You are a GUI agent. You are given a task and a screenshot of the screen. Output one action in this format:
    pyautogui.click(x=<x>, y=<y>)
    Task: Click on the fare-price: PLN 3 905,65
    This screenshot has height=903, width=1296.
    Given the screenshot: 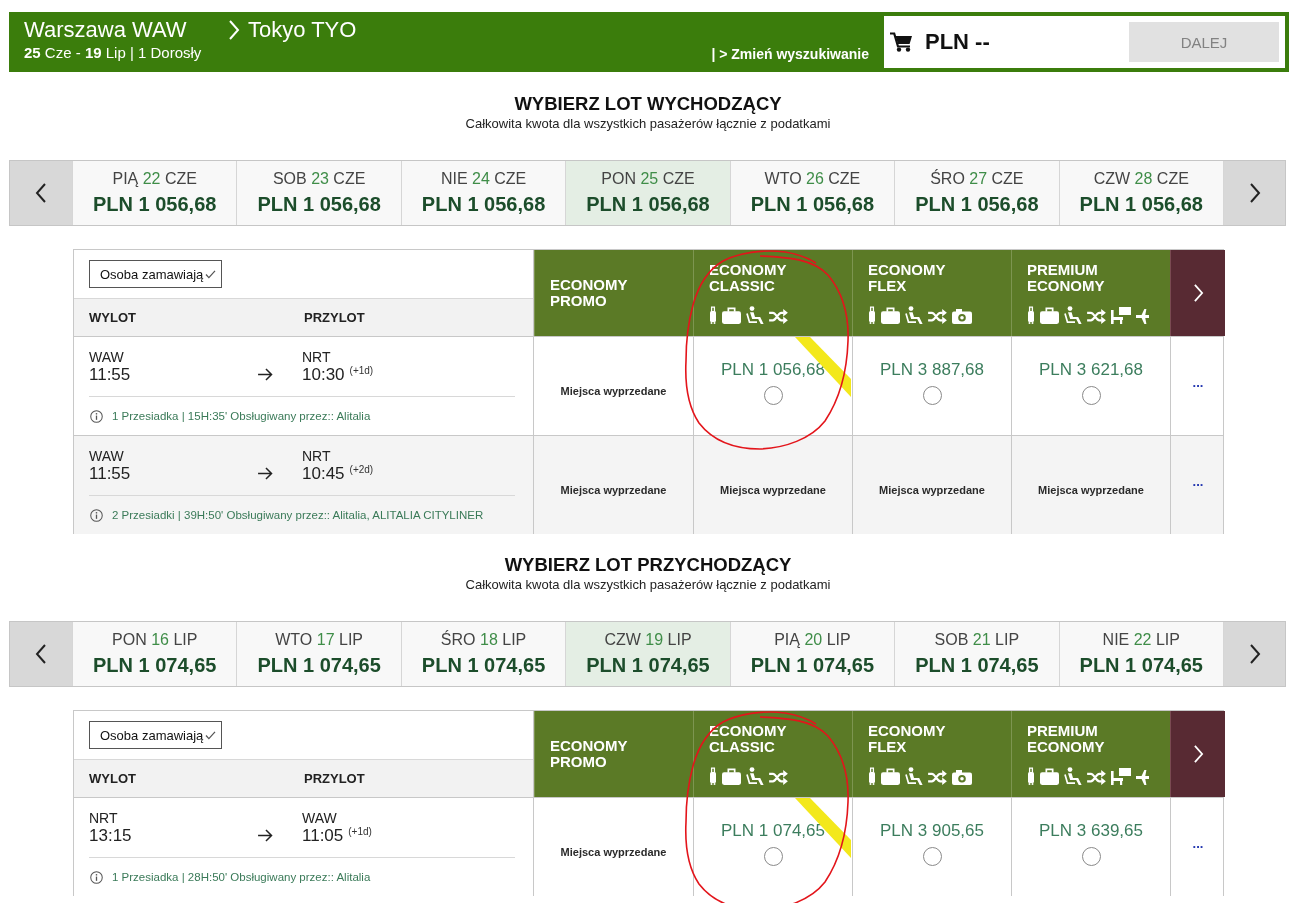 What is the action you would take?
    pyautogui.click(x=932, y=830)
    